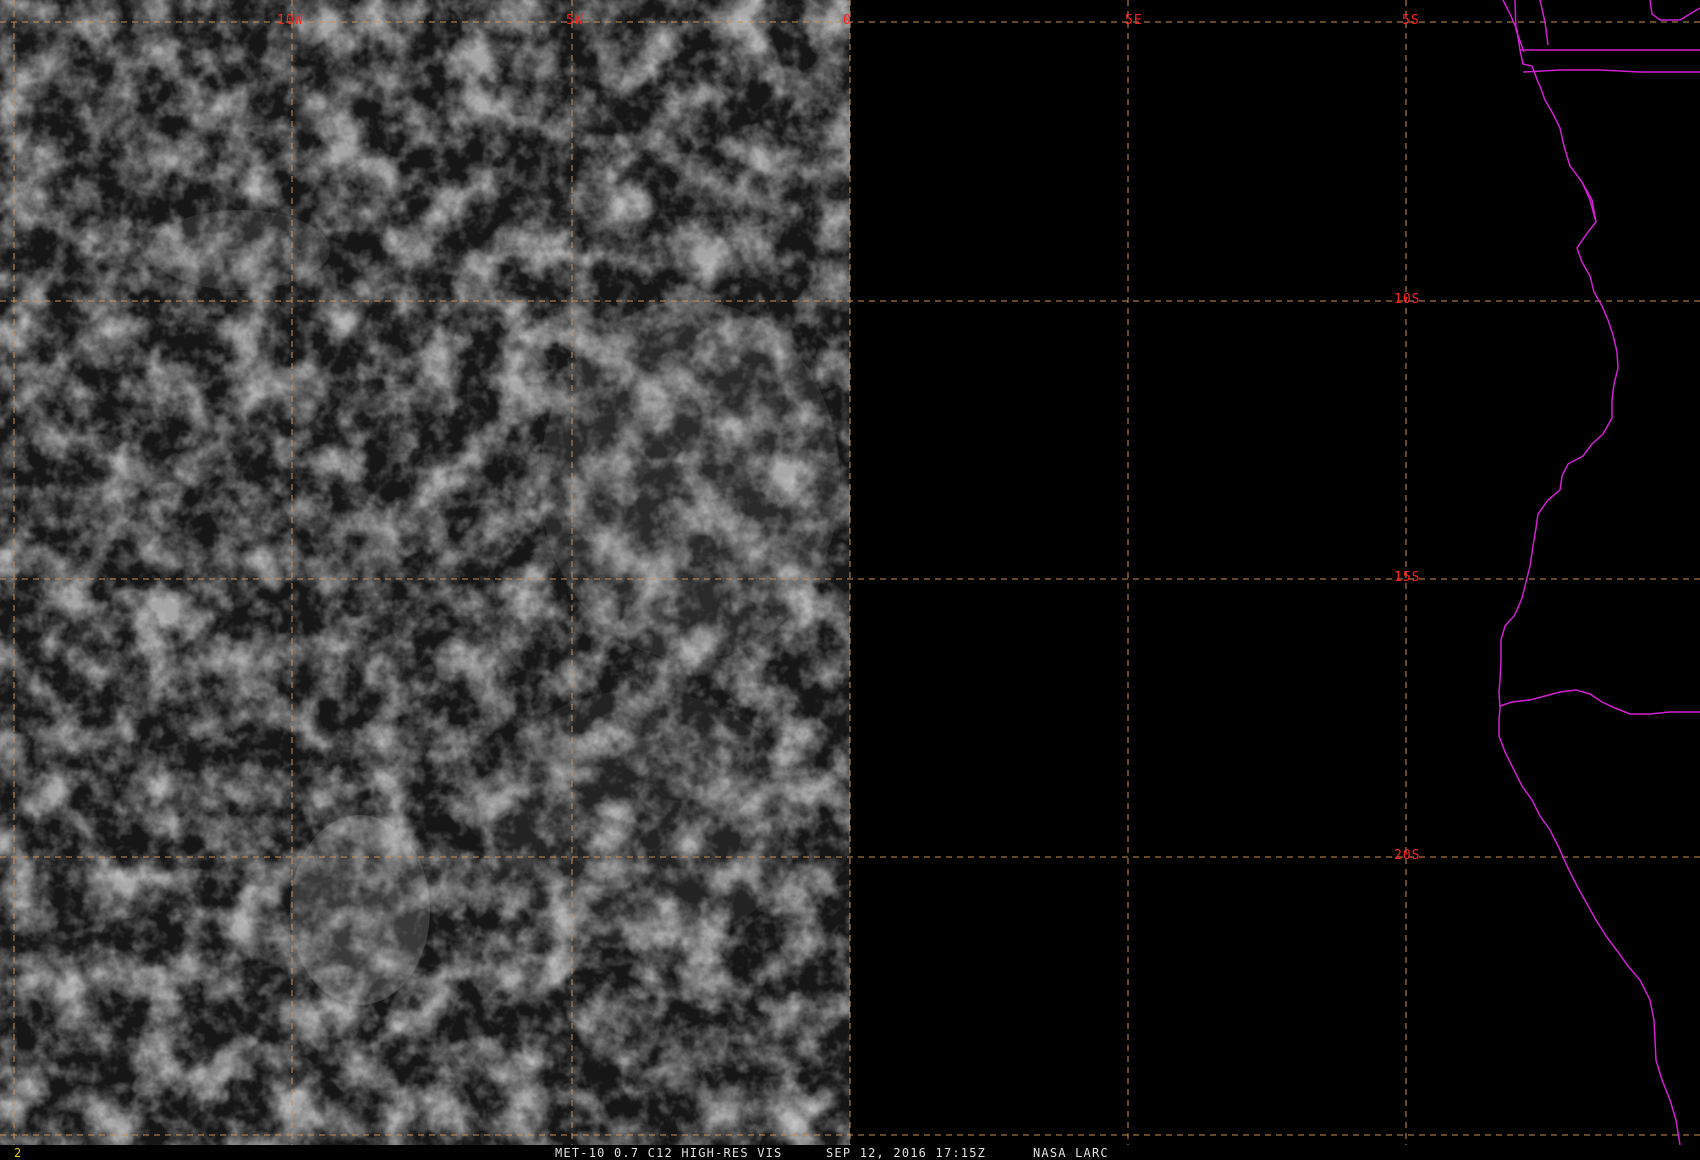 The image size is (1700, 1160). What do you see at coordinates (847, 20) in the screenshot?
I see `longitude-label-0: 0` at bounding box center [847, 20].